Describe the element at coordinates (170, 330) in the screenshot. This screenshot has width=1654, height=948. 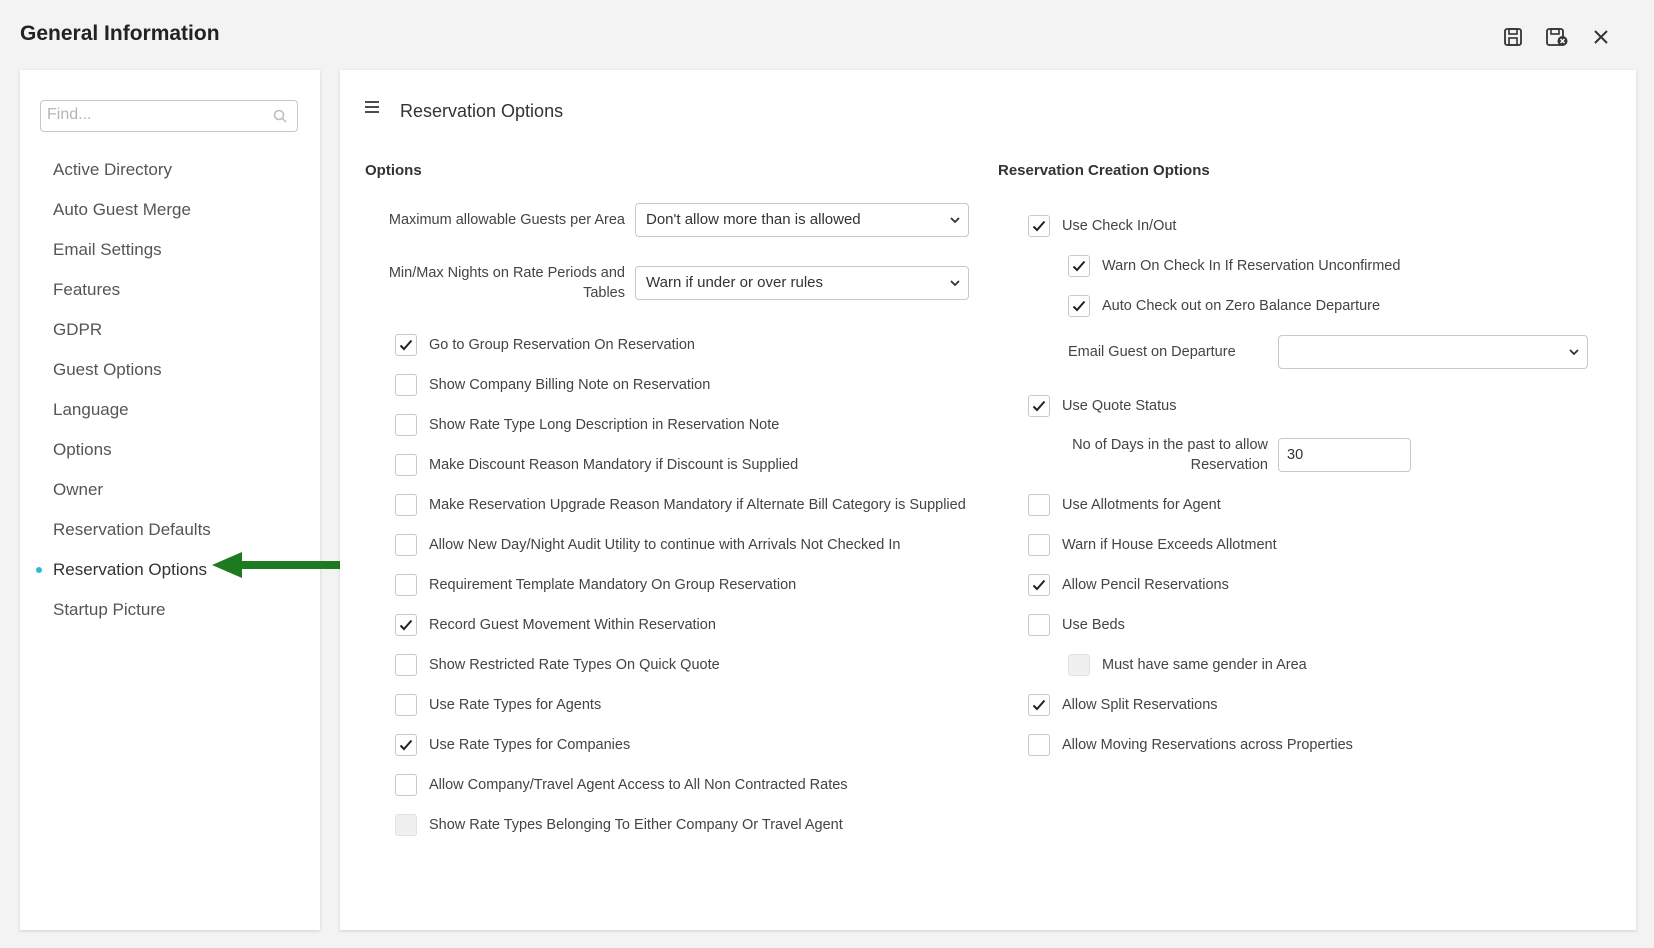
I see `sidebar-item-gdpr: GDPR` at that location.